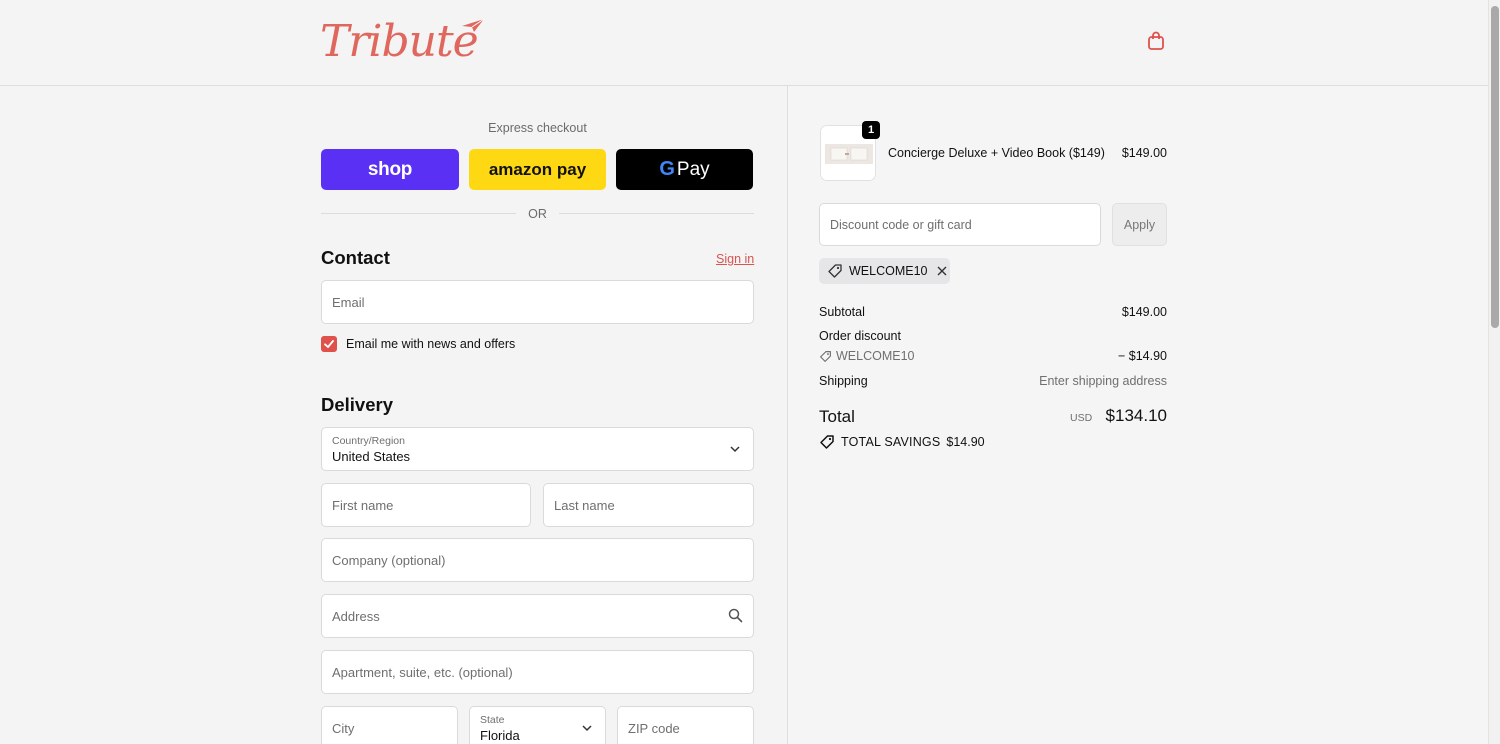 The width and height of the screenshot is (1500, 744). What do you see at coordinates (492, 720) in the screenshot?
I see `state-label: State` at bounding box center [492, 720].